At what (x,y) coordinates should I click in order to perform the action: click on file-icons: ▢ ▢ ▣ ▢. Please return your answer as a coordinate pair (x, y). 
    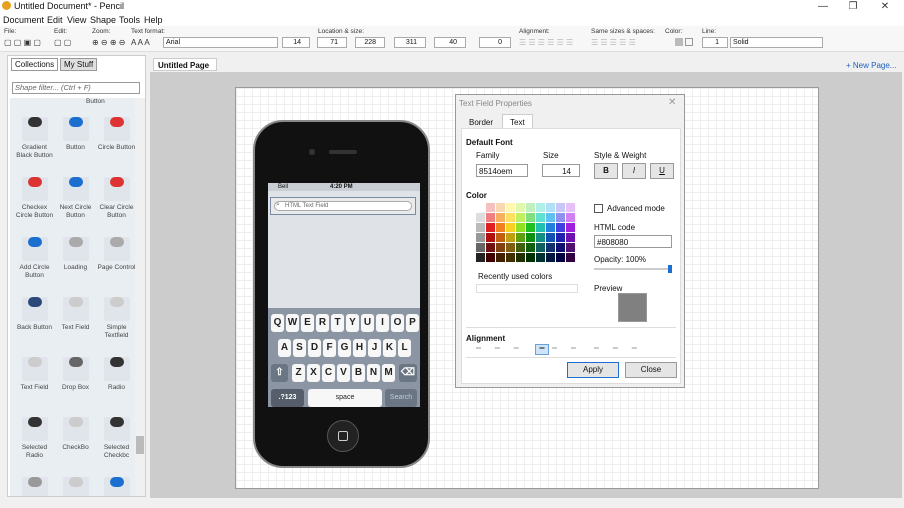
    Looking at the image, I should click on (22, 42).